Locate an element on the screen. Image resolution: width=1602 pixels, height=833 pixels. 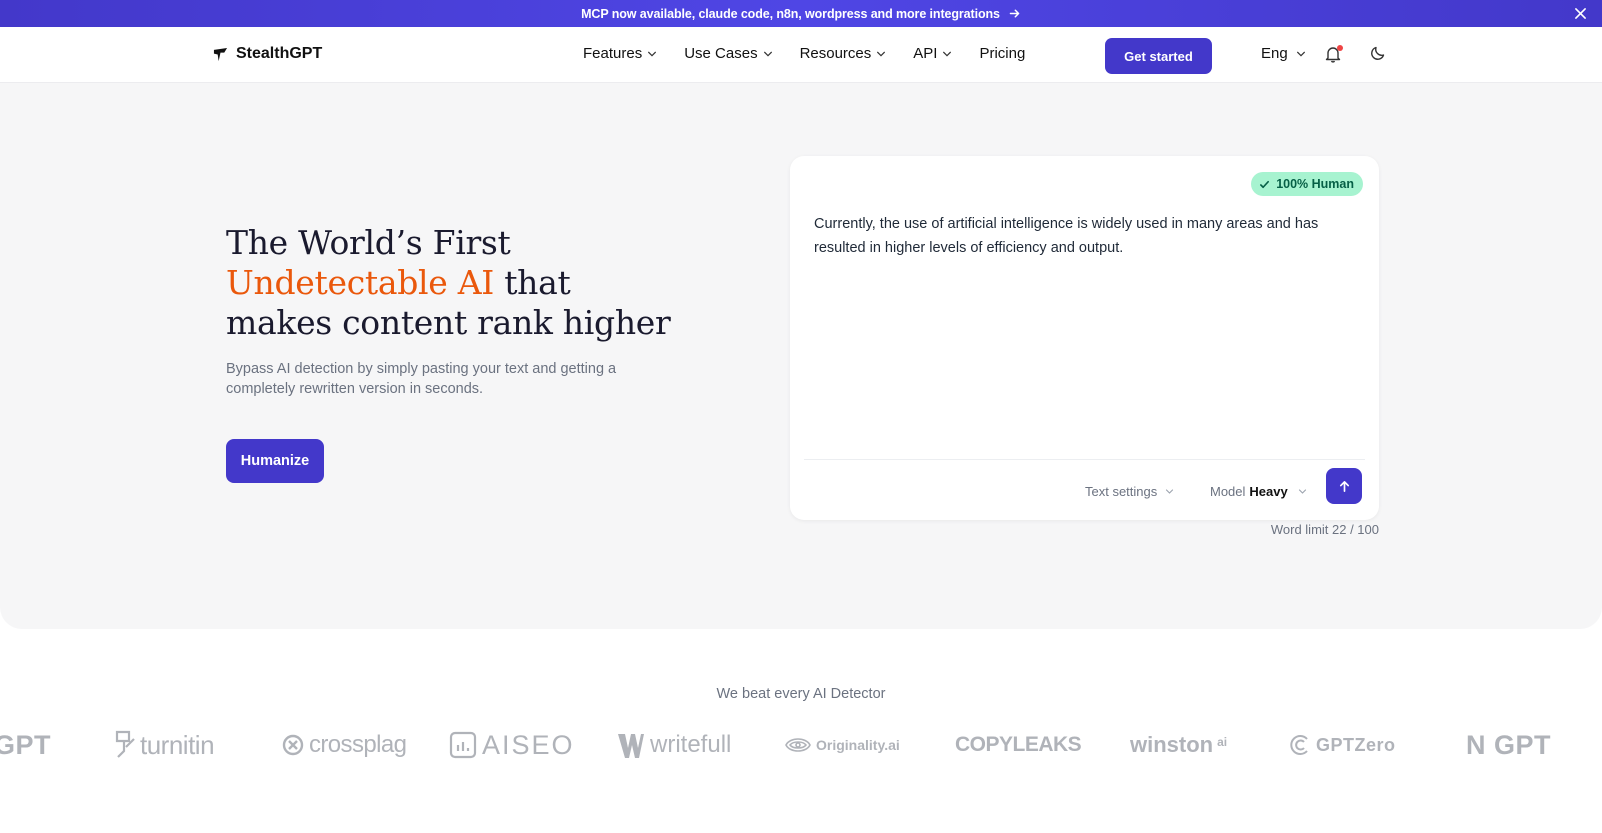
menu-label: Pricing is located at coordinates (1002, 53).